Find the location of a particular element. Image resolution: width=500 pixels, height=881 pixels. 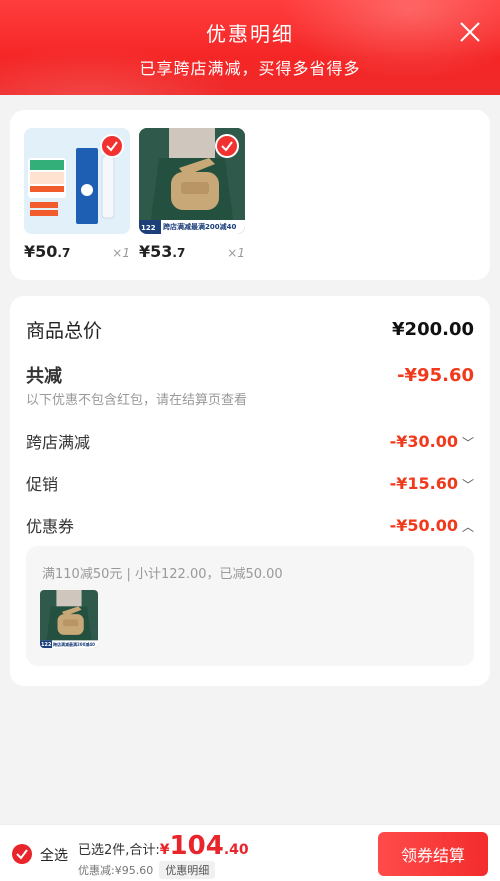

page-title: 优惠明细 is located at coordinates (250, 34).